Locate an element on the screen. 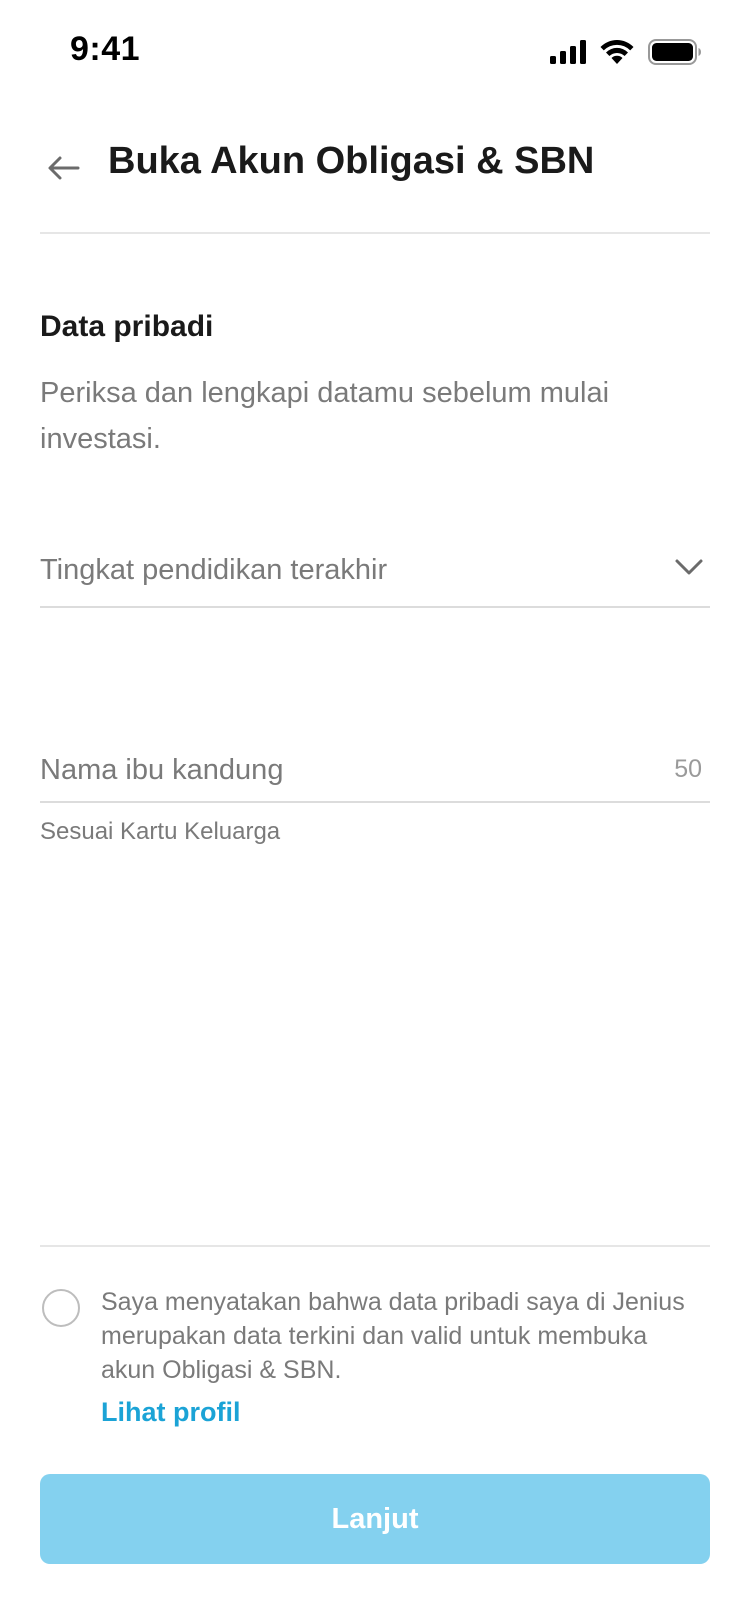 The image size is (750, 1624). status-icons is located at coordinates (626, 52).